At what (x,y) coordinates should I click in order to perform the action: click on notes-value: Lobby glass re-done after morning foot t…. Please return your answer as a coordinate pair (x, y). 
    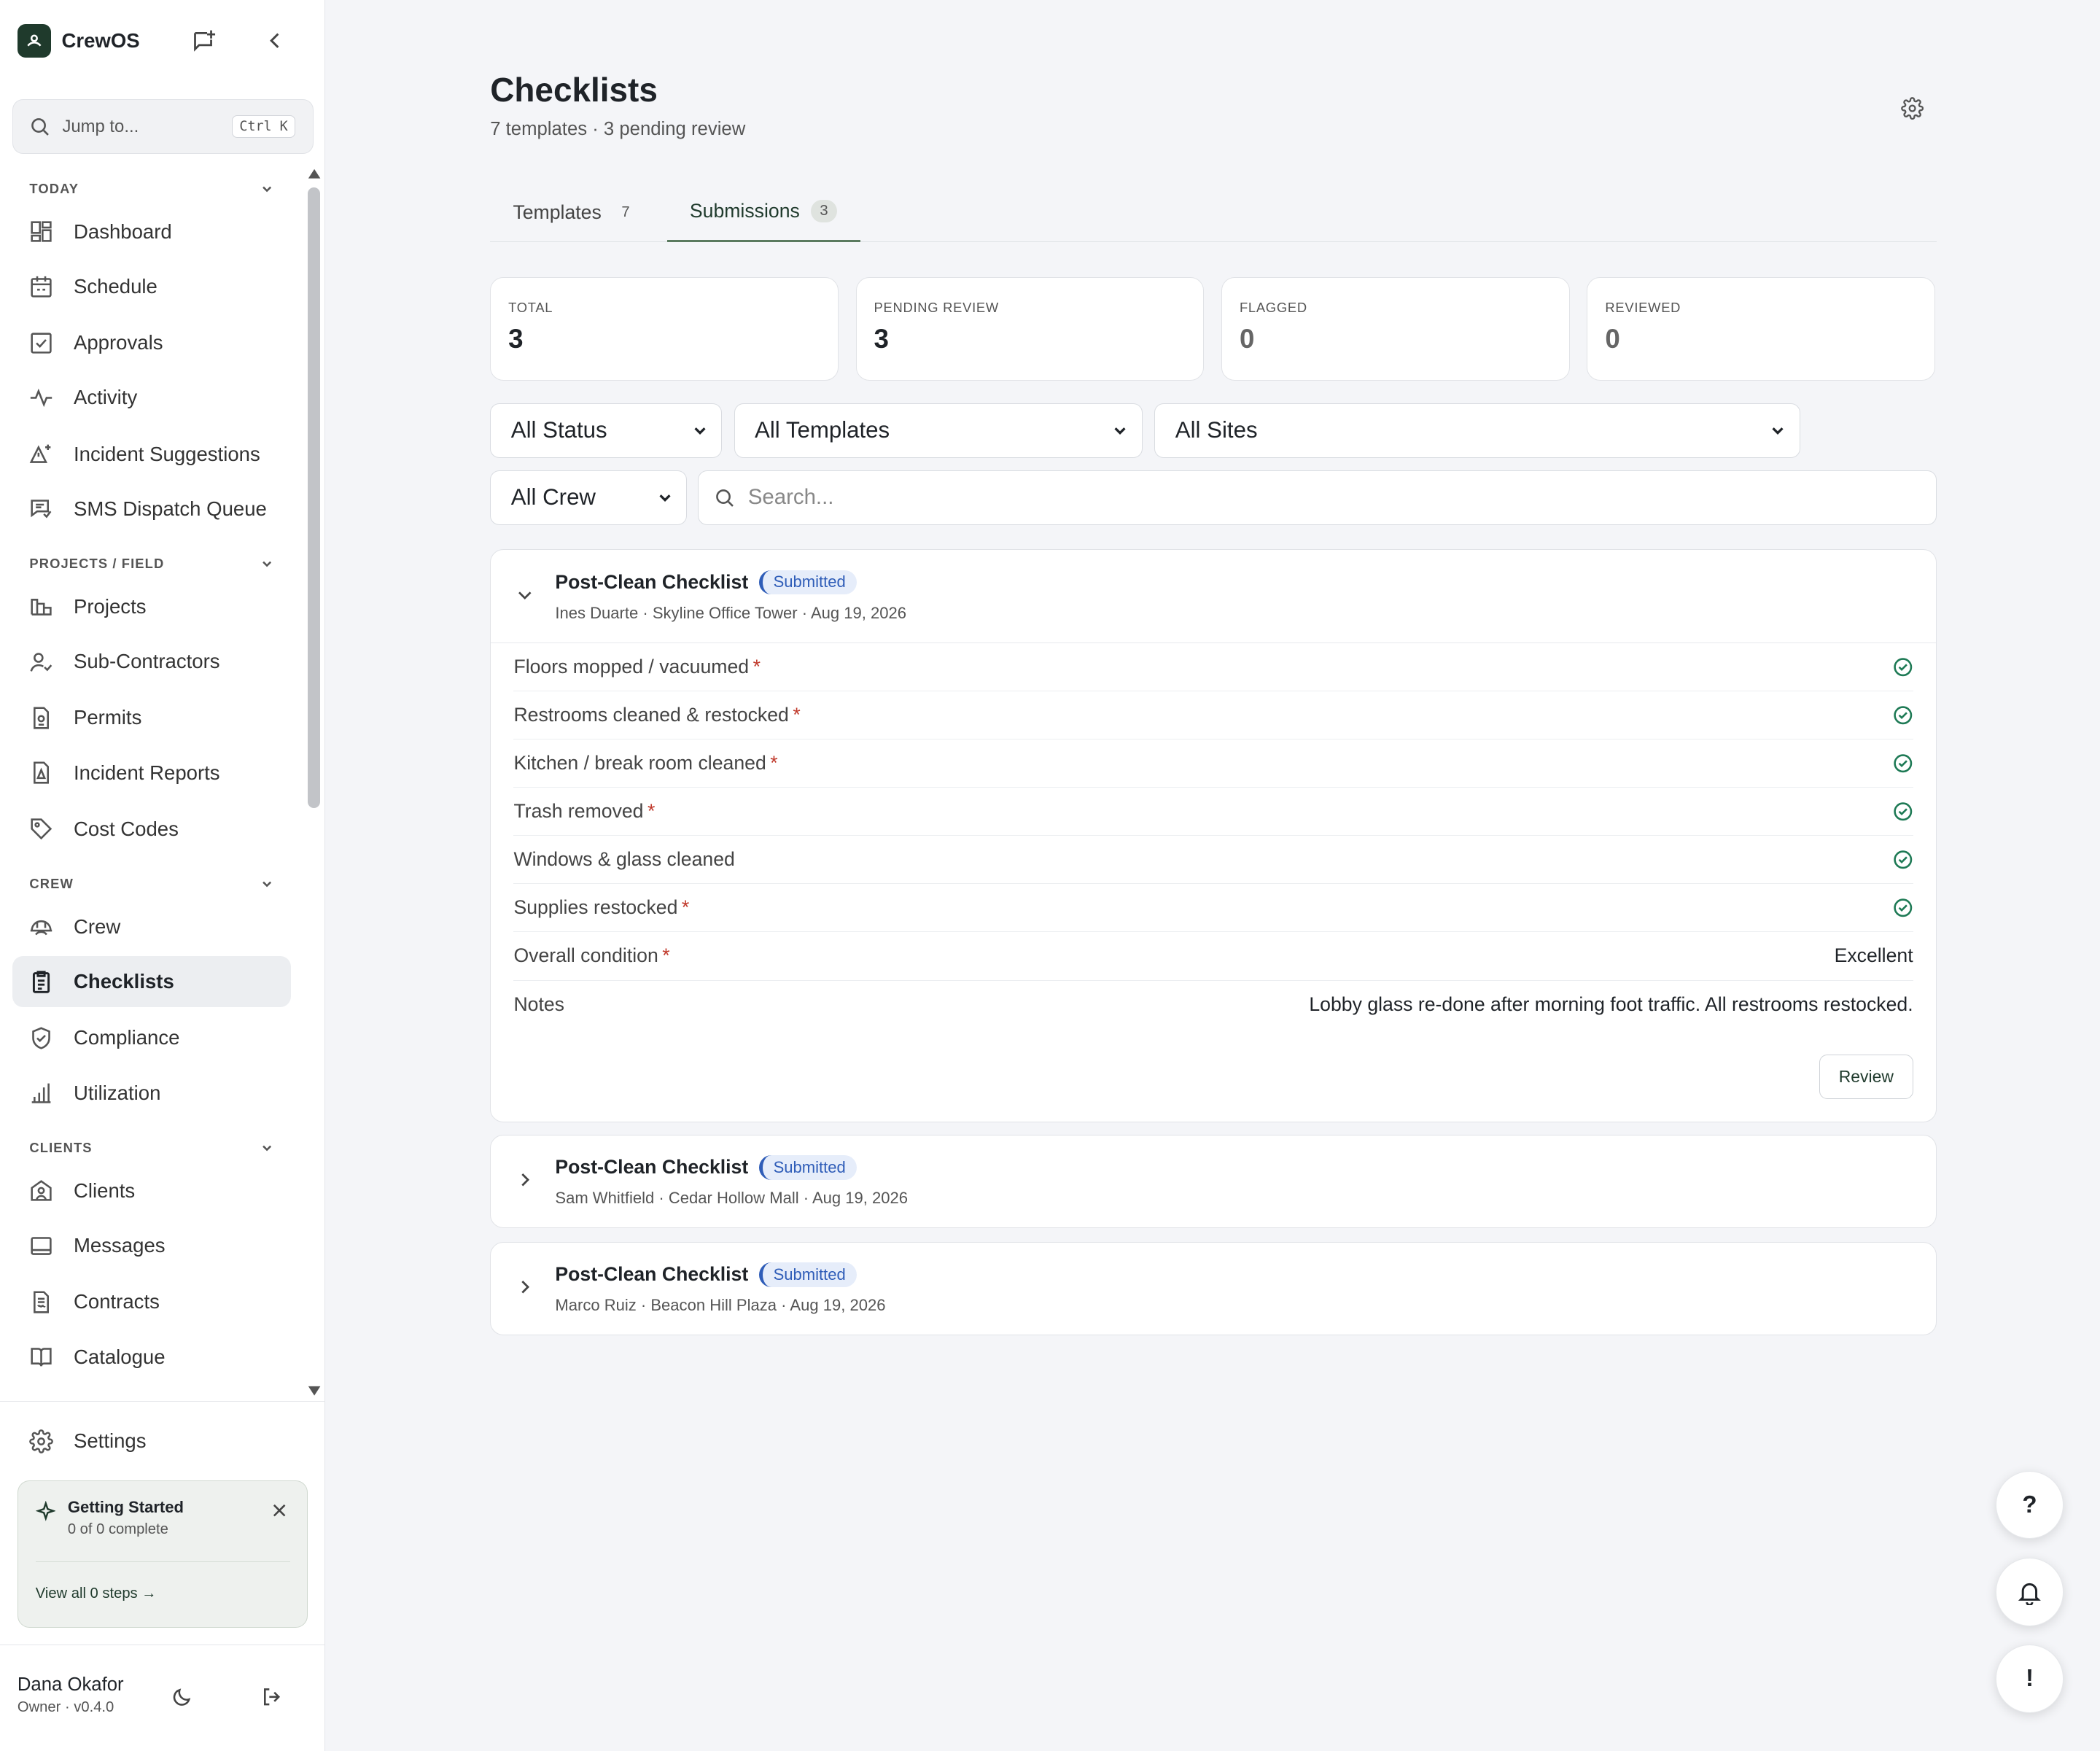
    Looking at the image, I should click on (1611, 1004).